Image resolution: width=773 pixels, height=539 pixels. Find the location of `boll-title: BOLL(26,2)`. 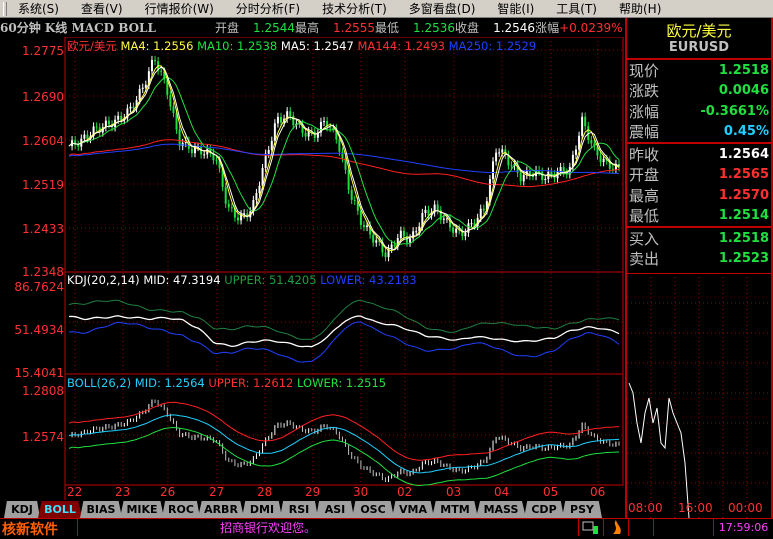

boll-title: BOLL(26,2) is located at coordinates (99, 383).